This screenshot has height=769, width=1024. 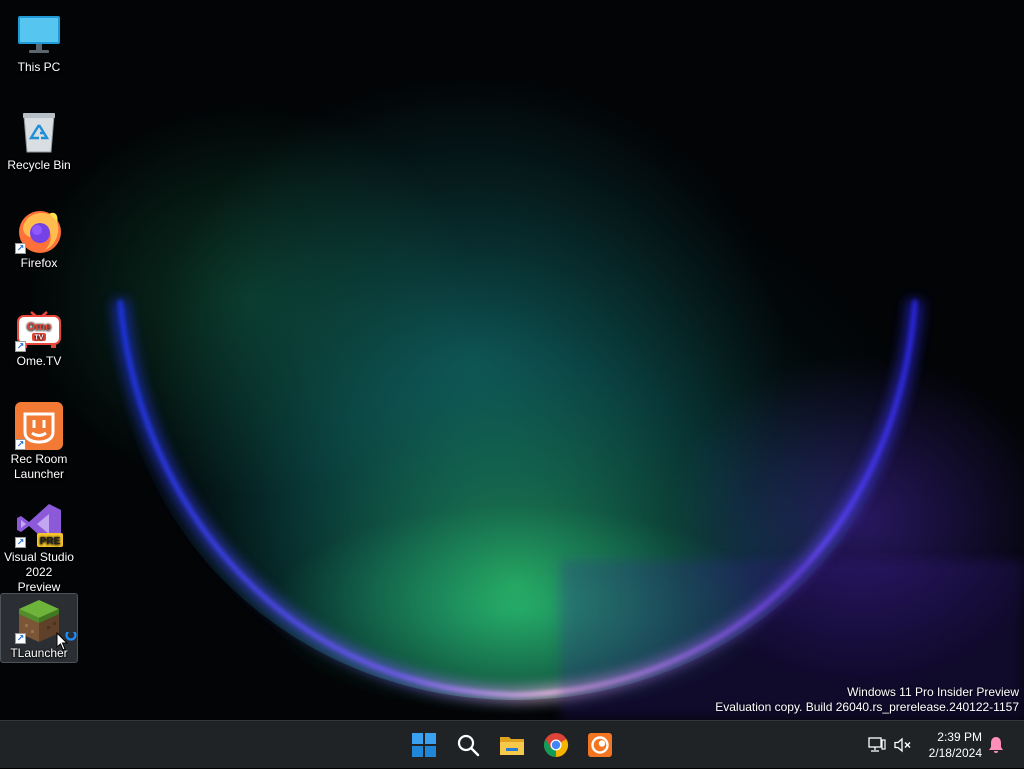 I want to click on clock-time: 2:39 PM, so click(x=959, y=737).